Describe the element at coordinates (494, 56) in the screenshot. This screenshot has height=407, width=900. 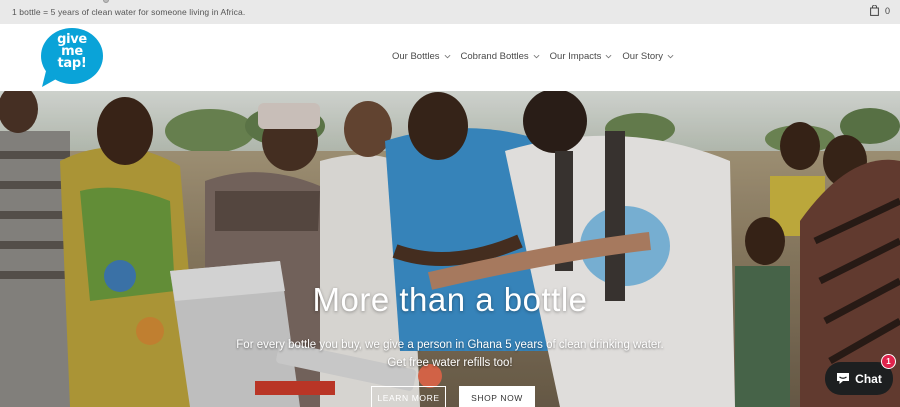
I see `nav-label: Cobrand Bottles` at that location.